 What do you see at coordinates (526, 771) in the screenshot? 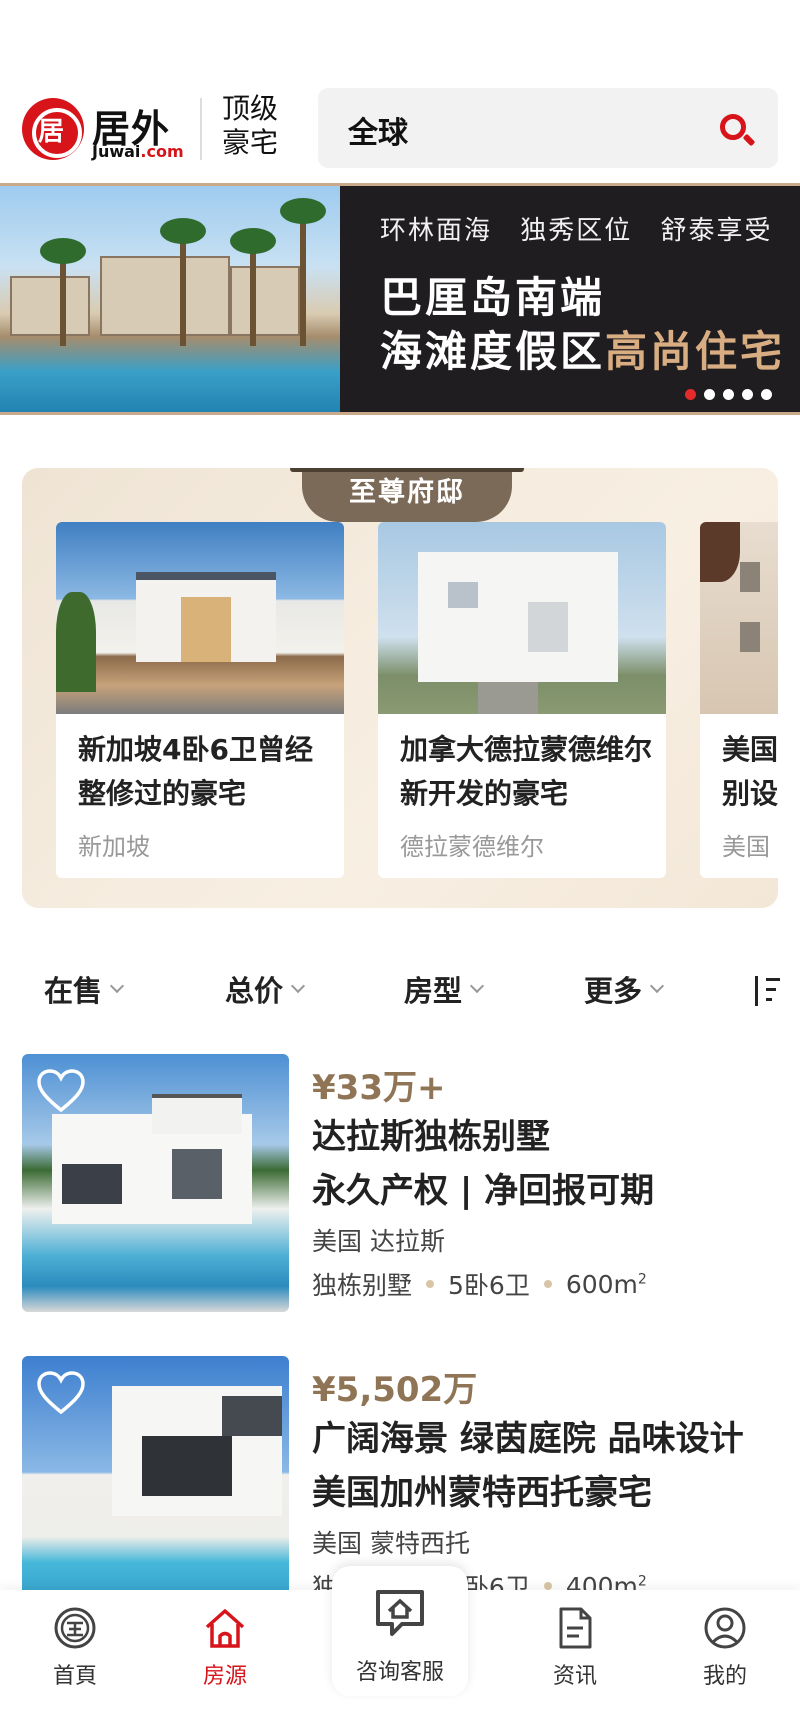
I see `premium-card-title: 加拿大德拉蒙德维尔新开发的豪宅` at bounding box center [526, 771].